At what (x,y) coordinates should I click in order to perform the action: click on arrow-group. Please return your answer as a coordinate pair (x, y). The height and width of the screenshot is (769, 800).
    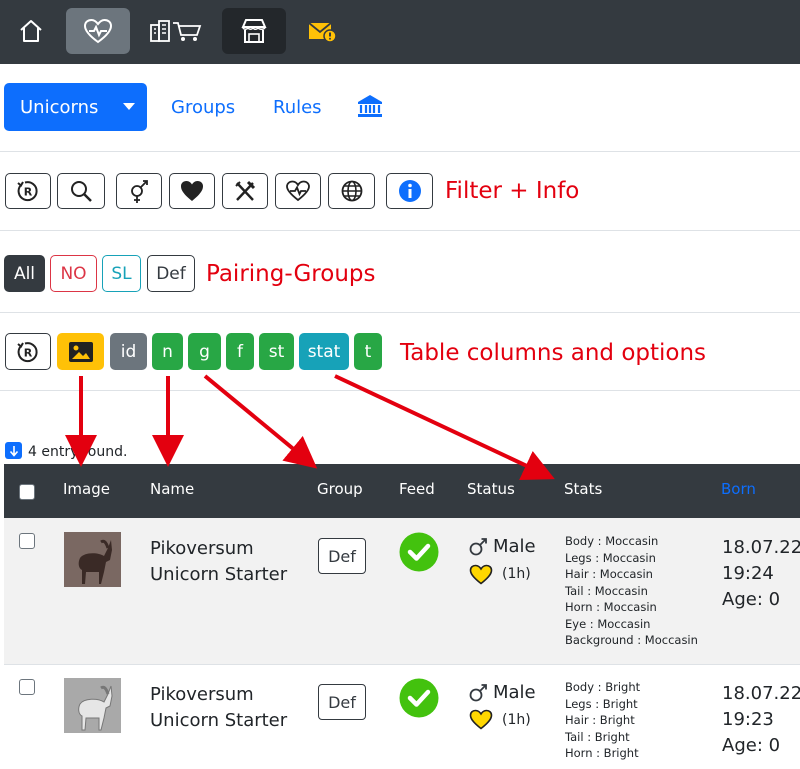
    Looking at the image, I should click on (260, 421).